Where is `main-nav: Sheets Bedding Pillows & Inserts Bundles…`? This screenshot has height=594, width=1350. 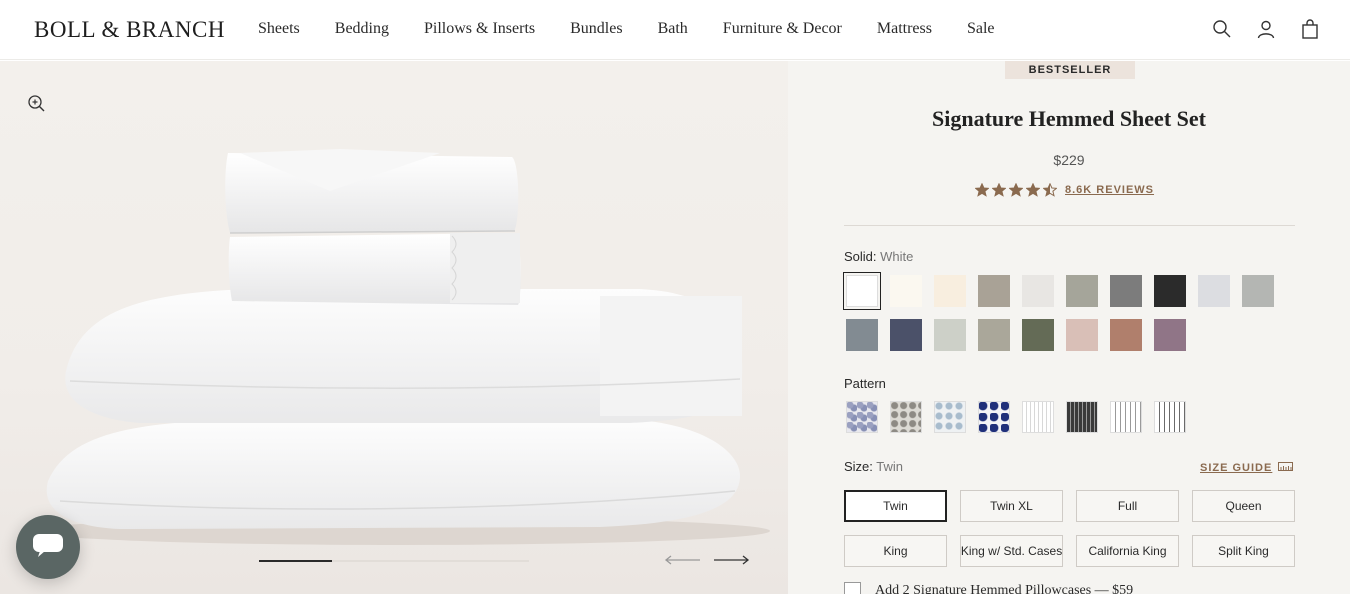 main-nav: Sheets Bedding Pillows & Inserts Bundles… is located at coordinates (644, 29).